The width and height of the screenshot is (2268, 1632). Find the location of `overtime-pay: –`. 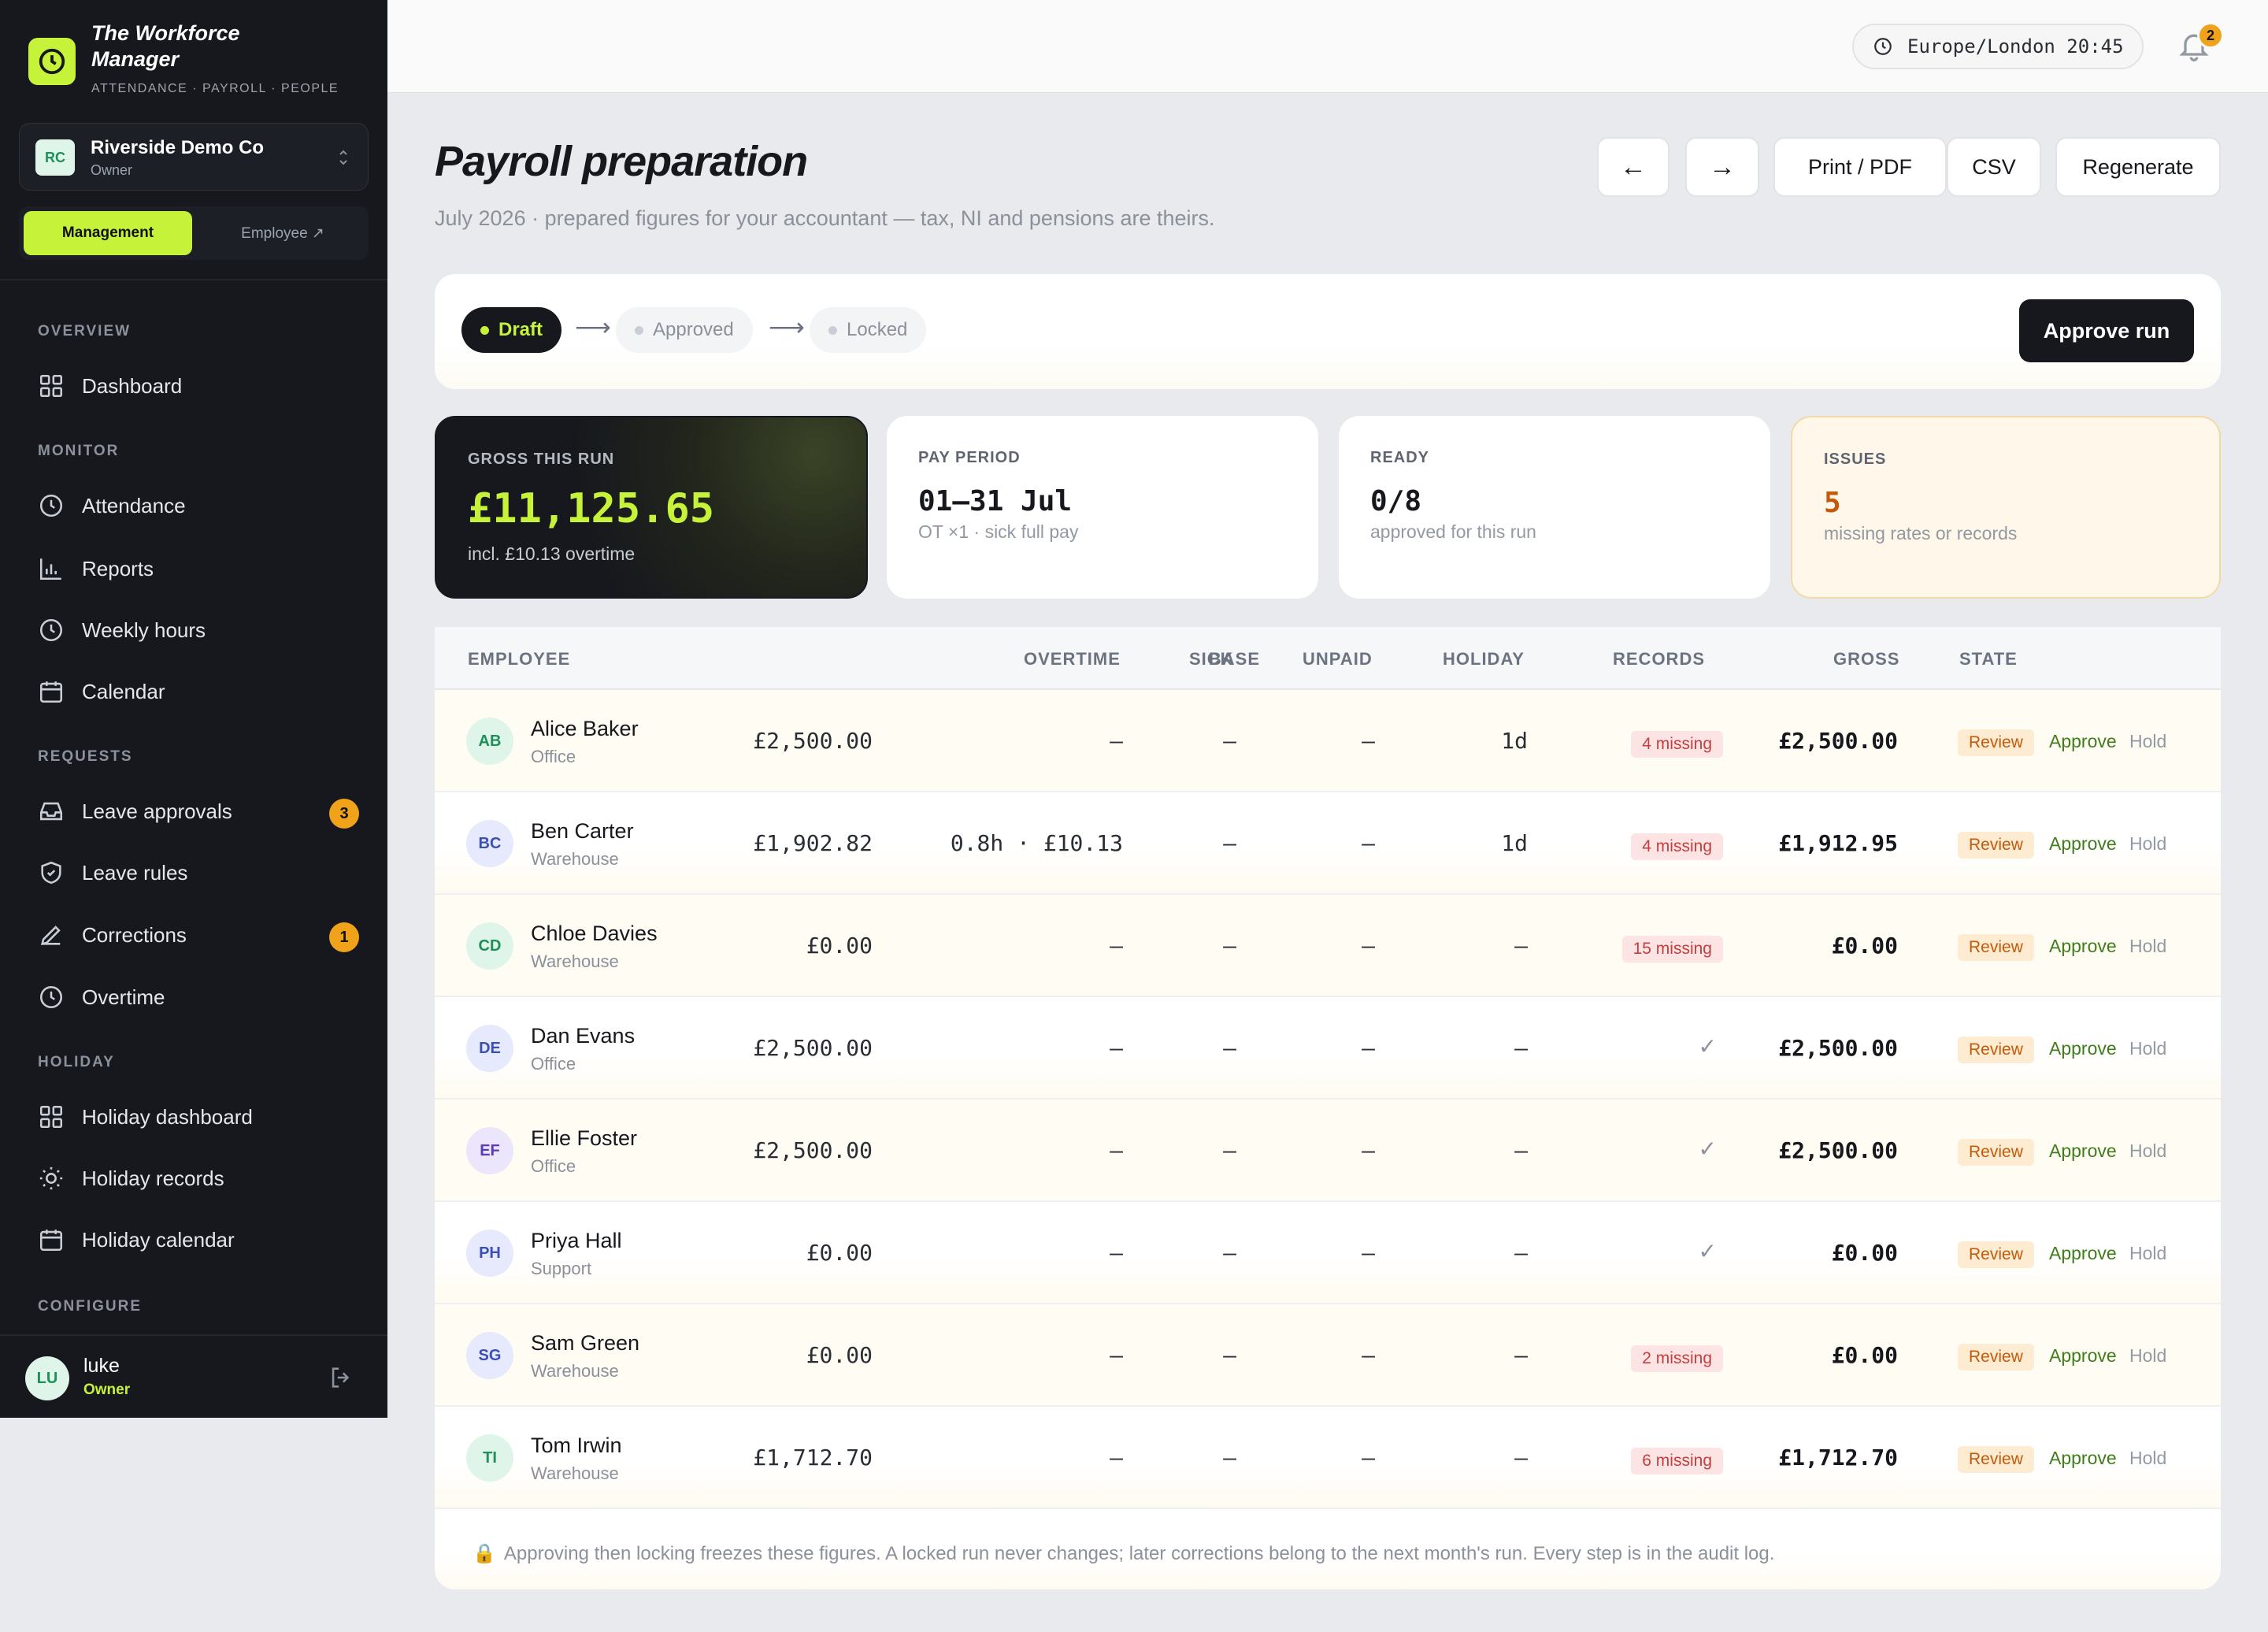

overtime-pay: – is located at coordinates (1116, 1355).